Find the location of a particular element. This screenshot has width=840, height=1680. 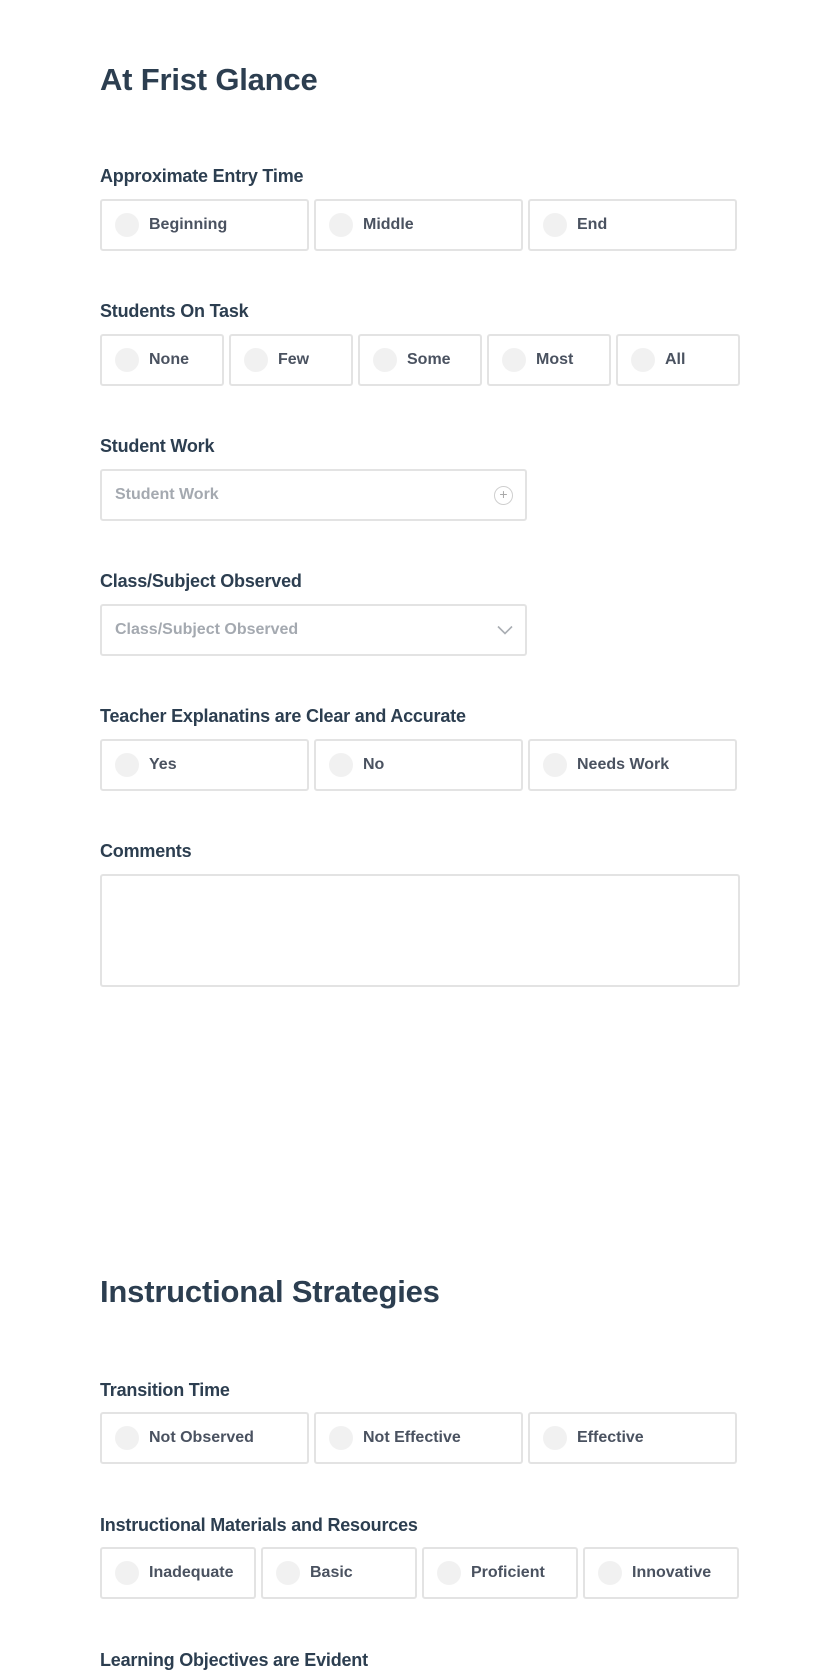

radio-option-no: No is located at coordinates (418, 765).